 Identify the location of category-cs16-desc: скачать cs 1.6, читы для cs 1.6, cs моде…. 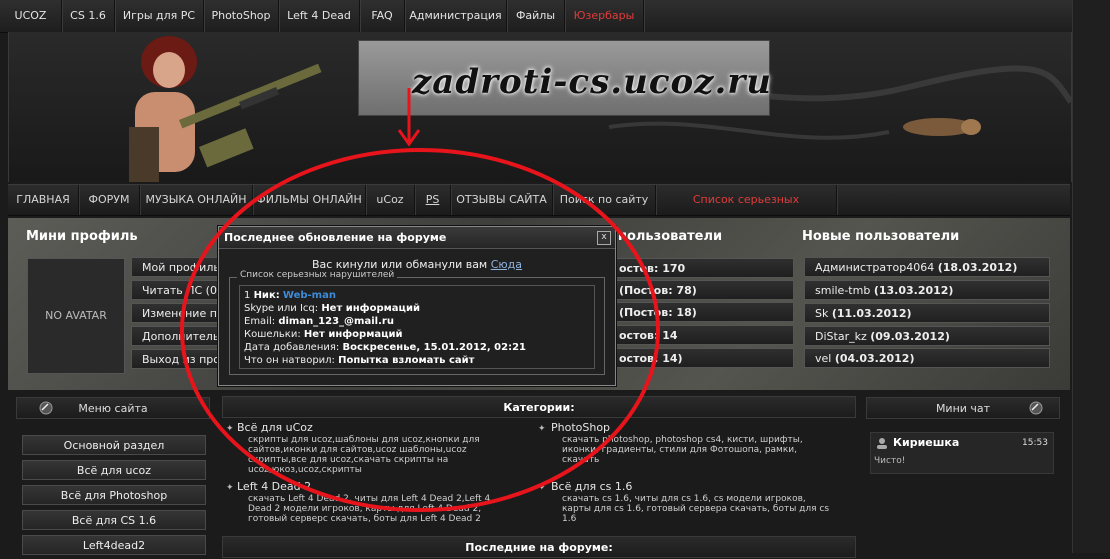
(696, 509).